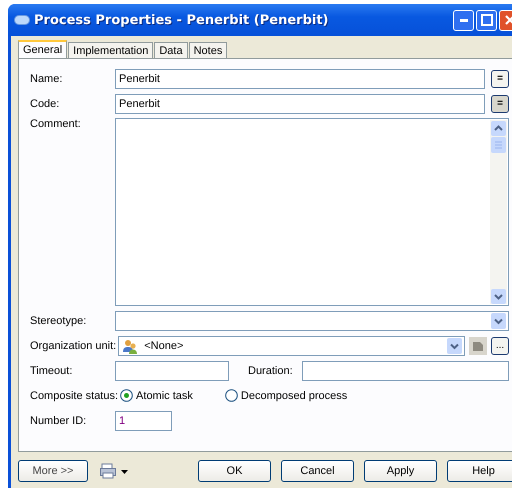 The image size is (512, 492). I want to click on tab: General, so click(43, 49).